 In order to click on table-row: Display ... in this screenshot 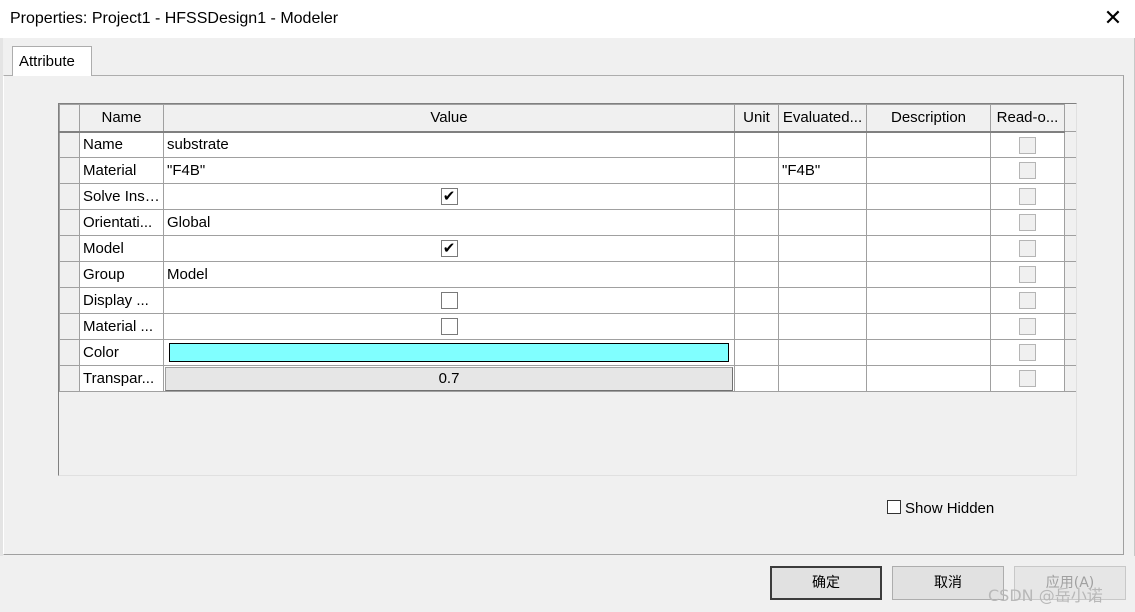, I will do `click(567, 300)`.